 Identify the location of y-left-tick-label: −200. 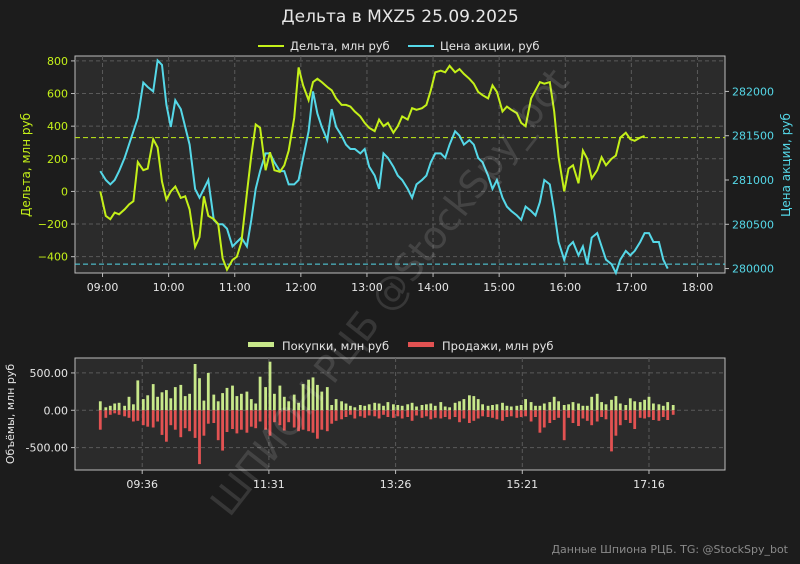
(53, 224).